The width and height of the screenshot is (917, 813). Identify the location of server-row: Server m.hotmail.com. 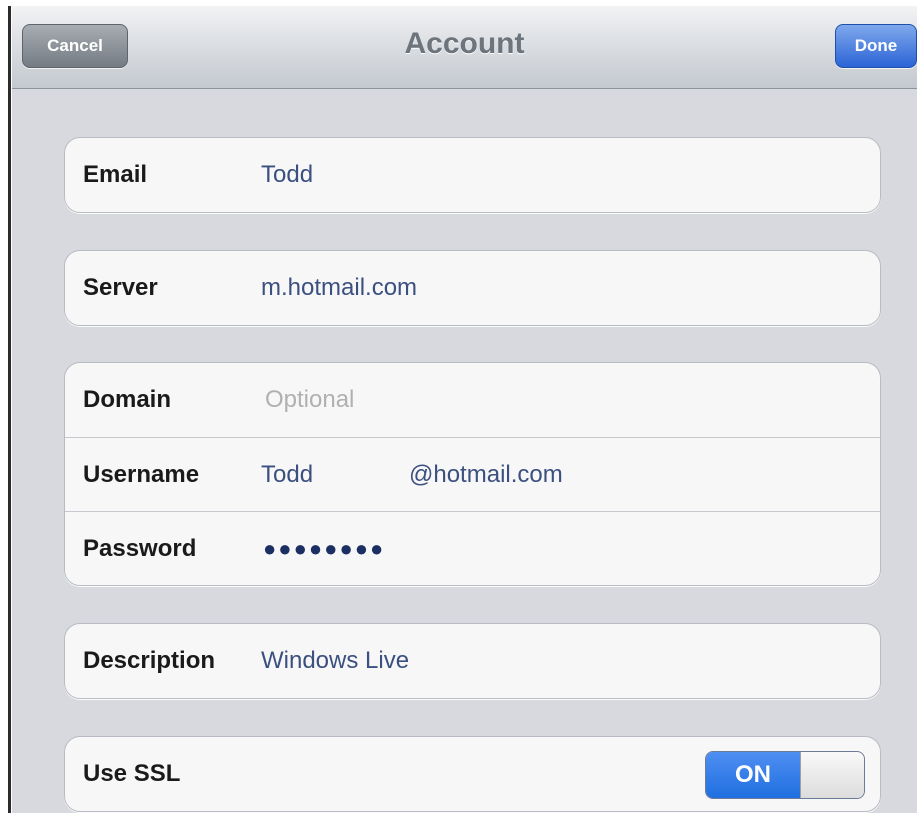
(472, 288).